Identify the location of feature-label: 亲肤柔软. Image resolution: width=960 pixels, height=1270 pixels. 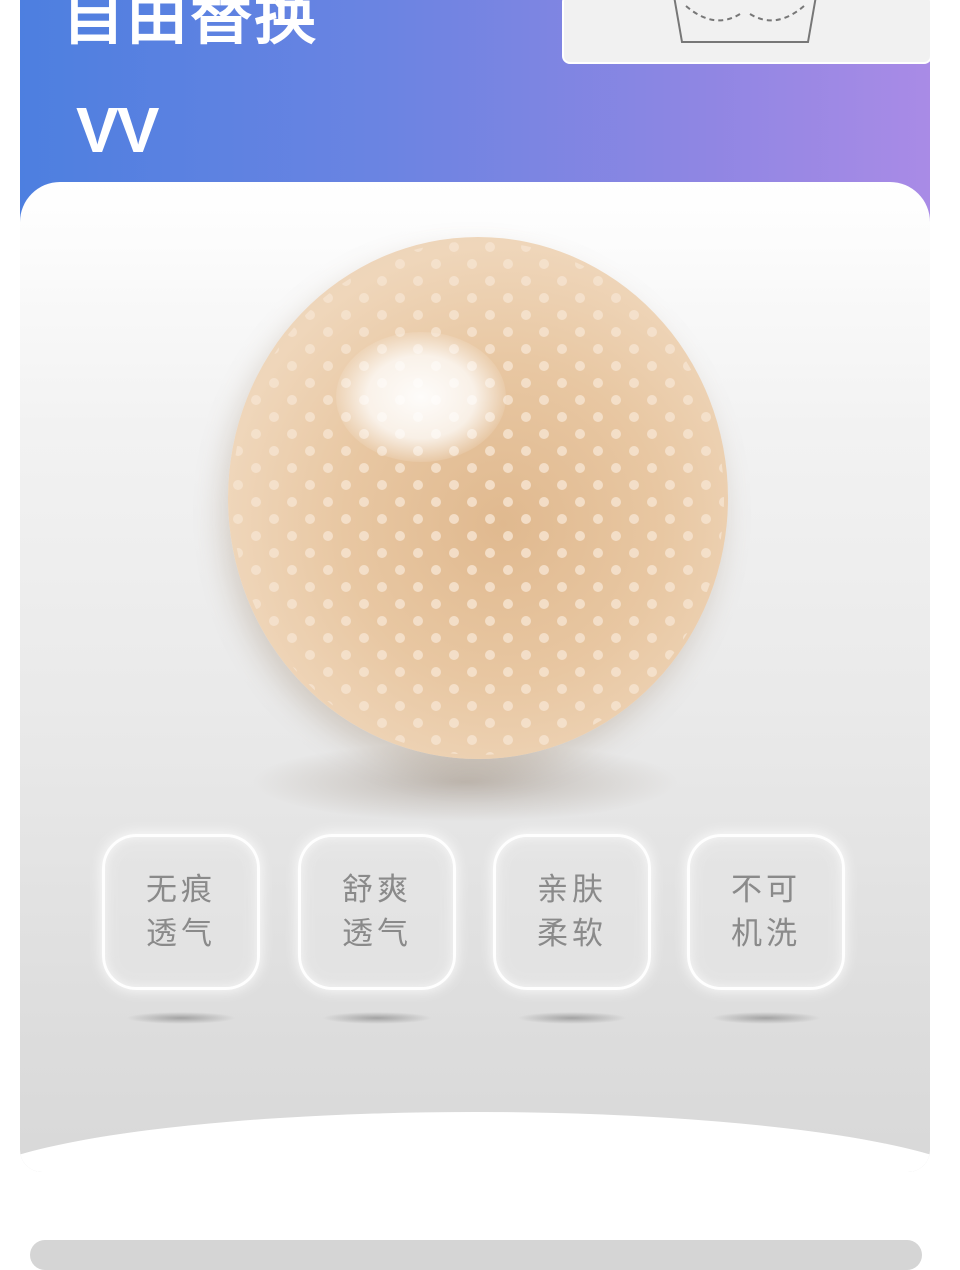
(572, 912).